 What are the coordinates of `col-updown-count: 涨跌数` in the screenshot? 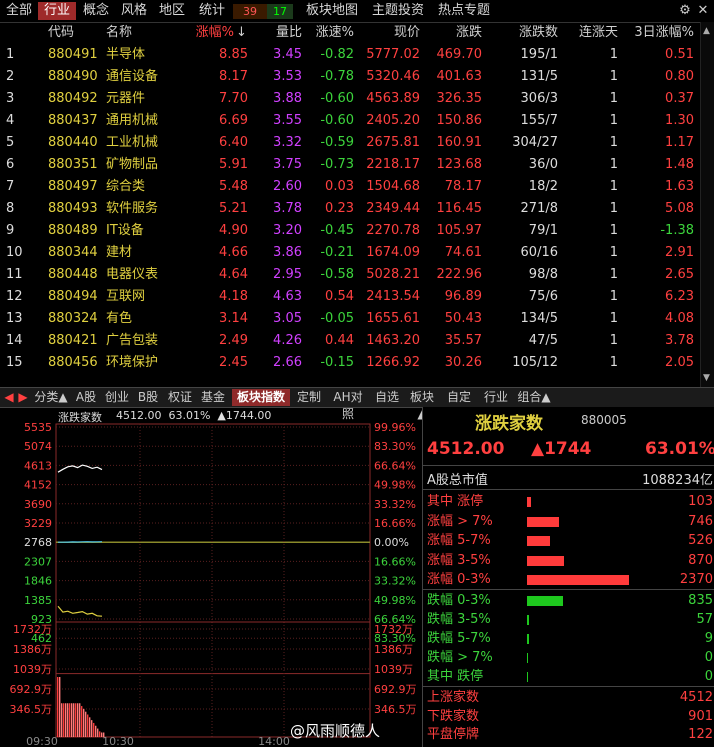 It's located at (522, 33).